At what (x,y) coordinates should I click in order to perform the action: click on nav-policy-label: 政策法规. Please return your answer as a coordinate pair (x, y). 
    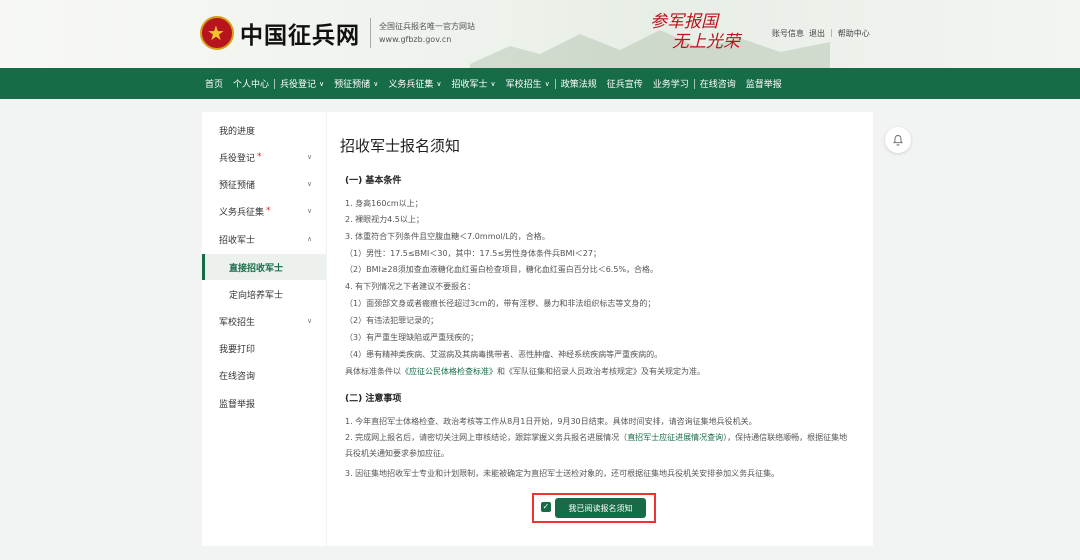
    Looking at the image, I should click on (578, 85).